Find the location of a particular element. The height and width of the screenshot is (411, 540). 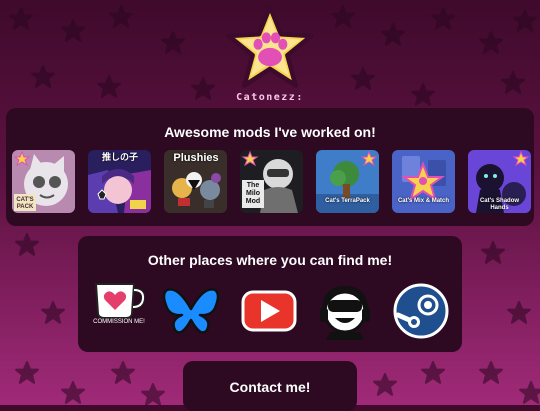

steam-icon is located at coordinates (421, 311).